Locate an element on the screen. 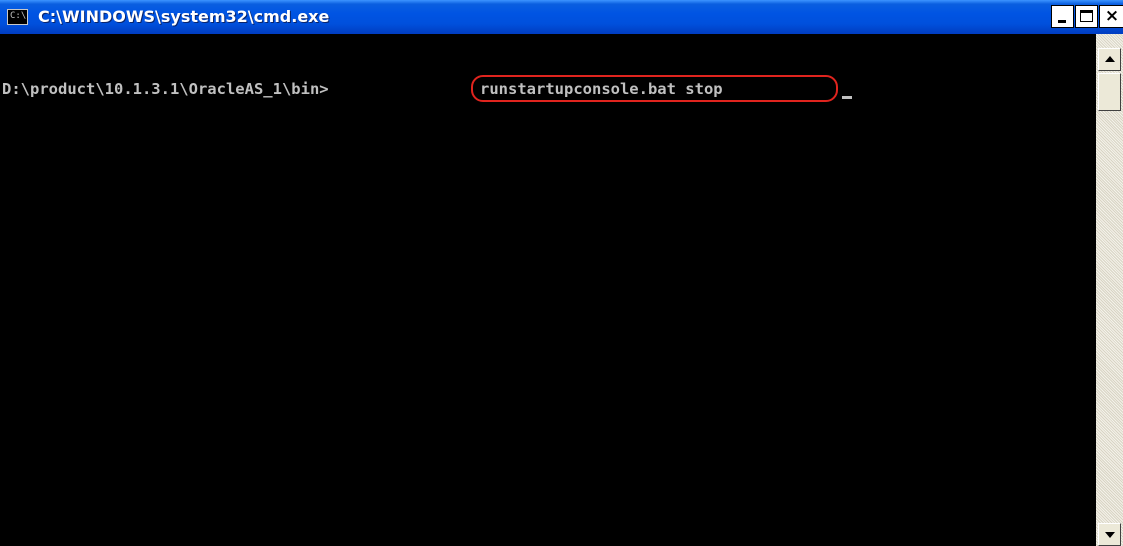 This screenshot has width=1123, height=546. close-icon: × is located at coordinates (1112, 16).